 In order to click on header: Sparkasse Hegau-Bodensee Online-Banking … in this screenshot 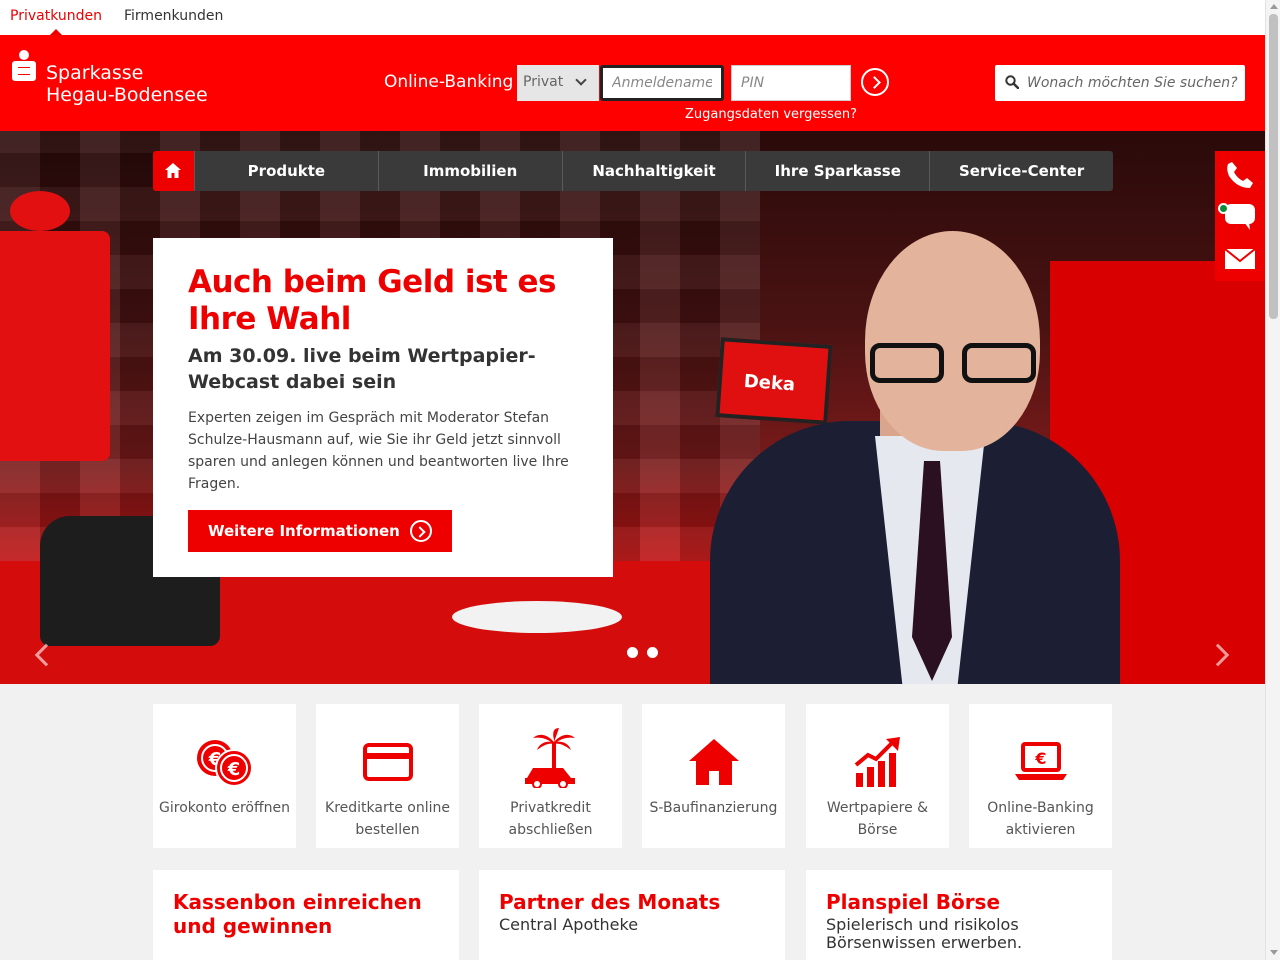, I will do `click(632, 83)`.